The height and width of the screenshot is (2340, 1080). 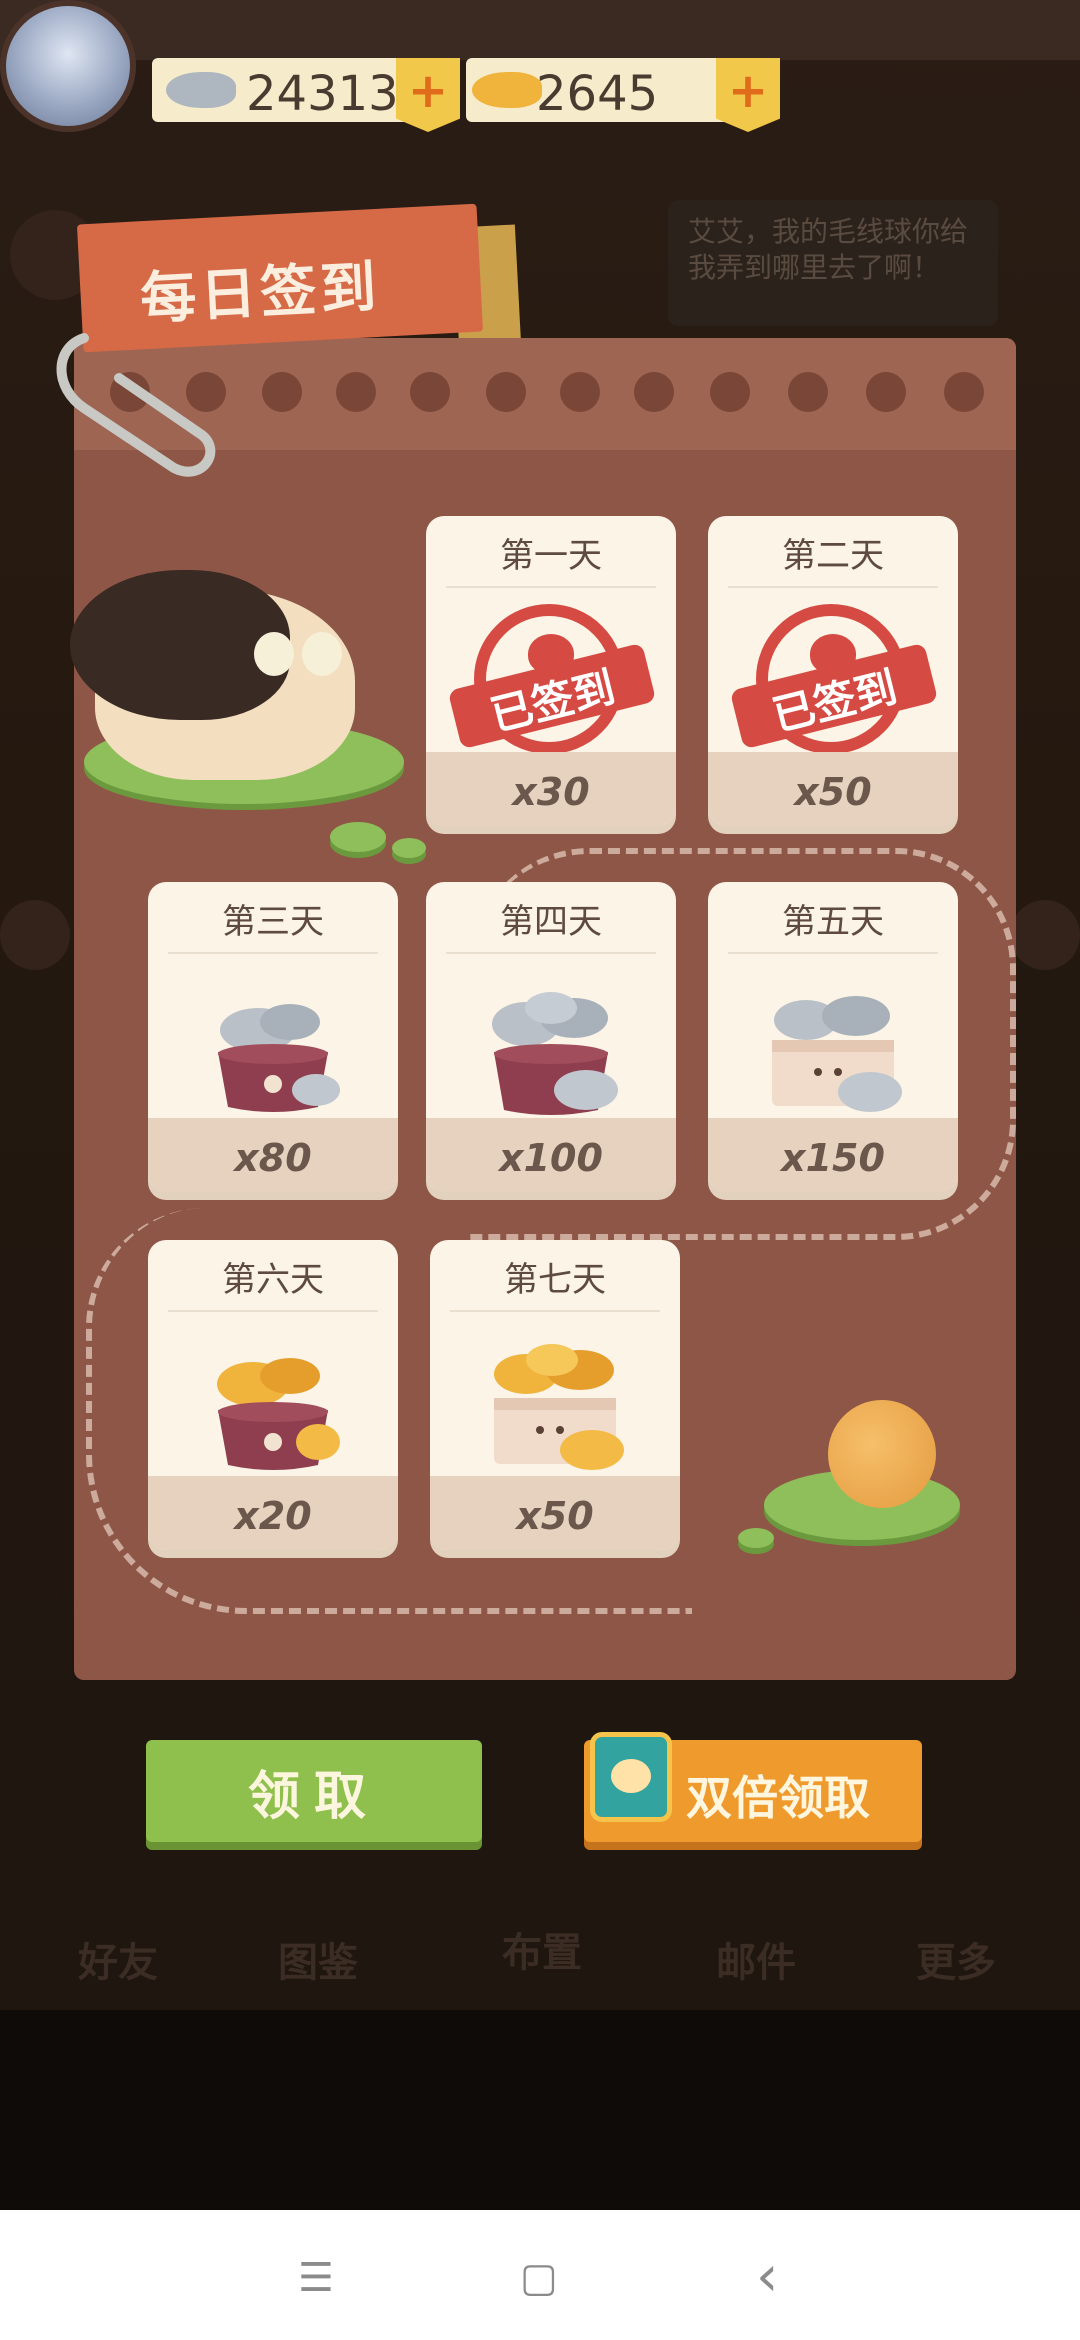 I want to click on day-card-3: 第三天 x80, so click(x=273, y=1037).